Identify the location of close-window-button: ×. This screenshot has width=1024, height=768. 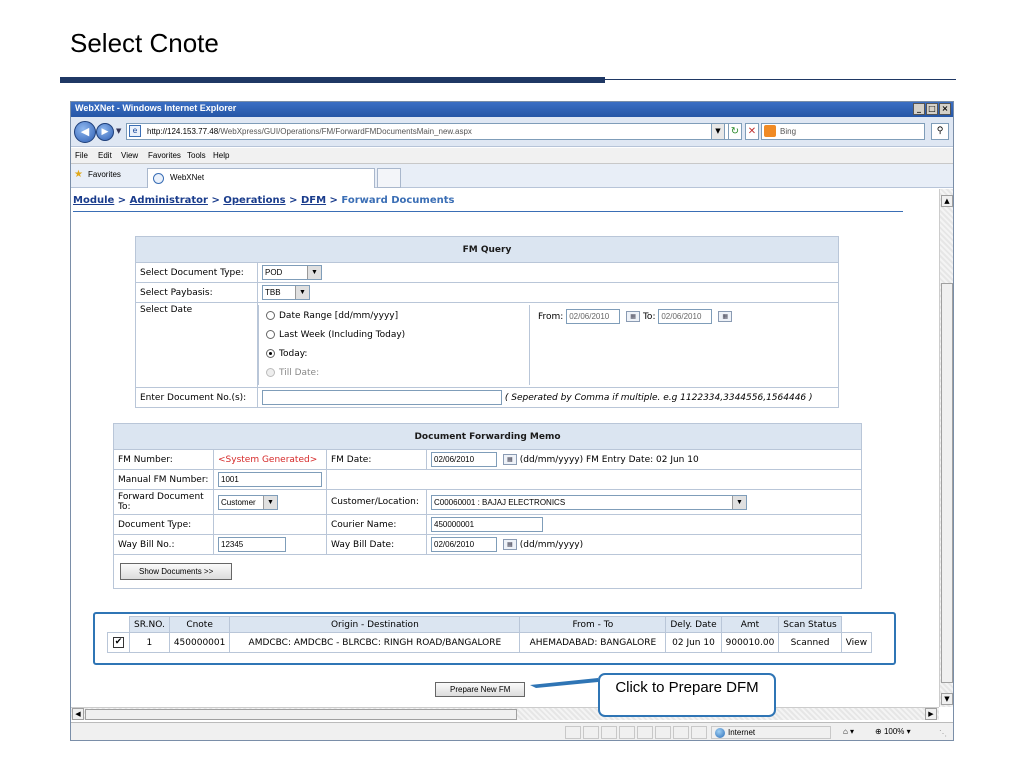
(945, 109).